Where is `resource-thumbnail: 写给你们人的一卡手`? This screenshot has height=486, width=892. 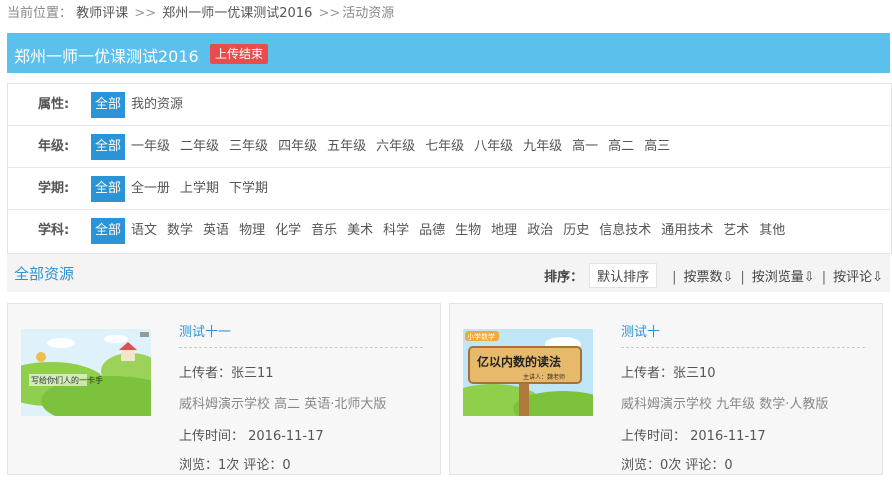
resource-thumbnail: 写给你们人的一卡手 is located at coordinates (86, 372).